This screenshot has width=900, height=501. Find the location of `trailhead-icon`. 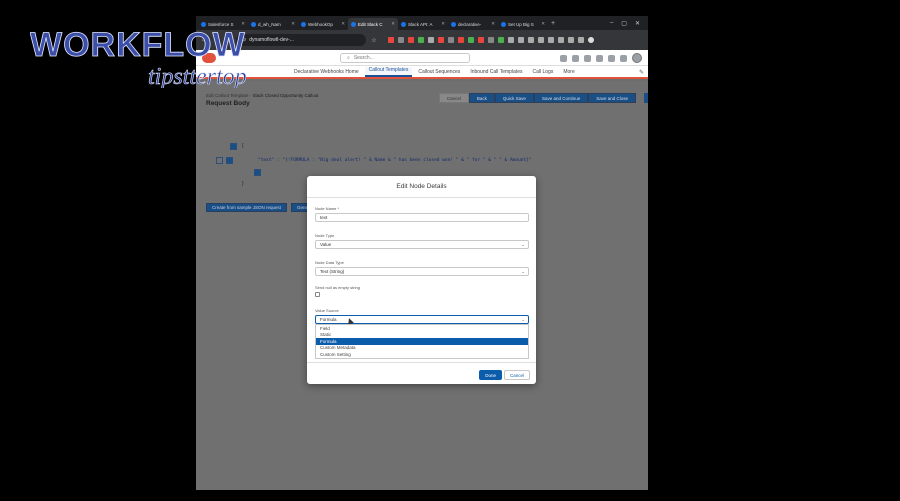

trailhead-icon is located at coordinates (587, 58).